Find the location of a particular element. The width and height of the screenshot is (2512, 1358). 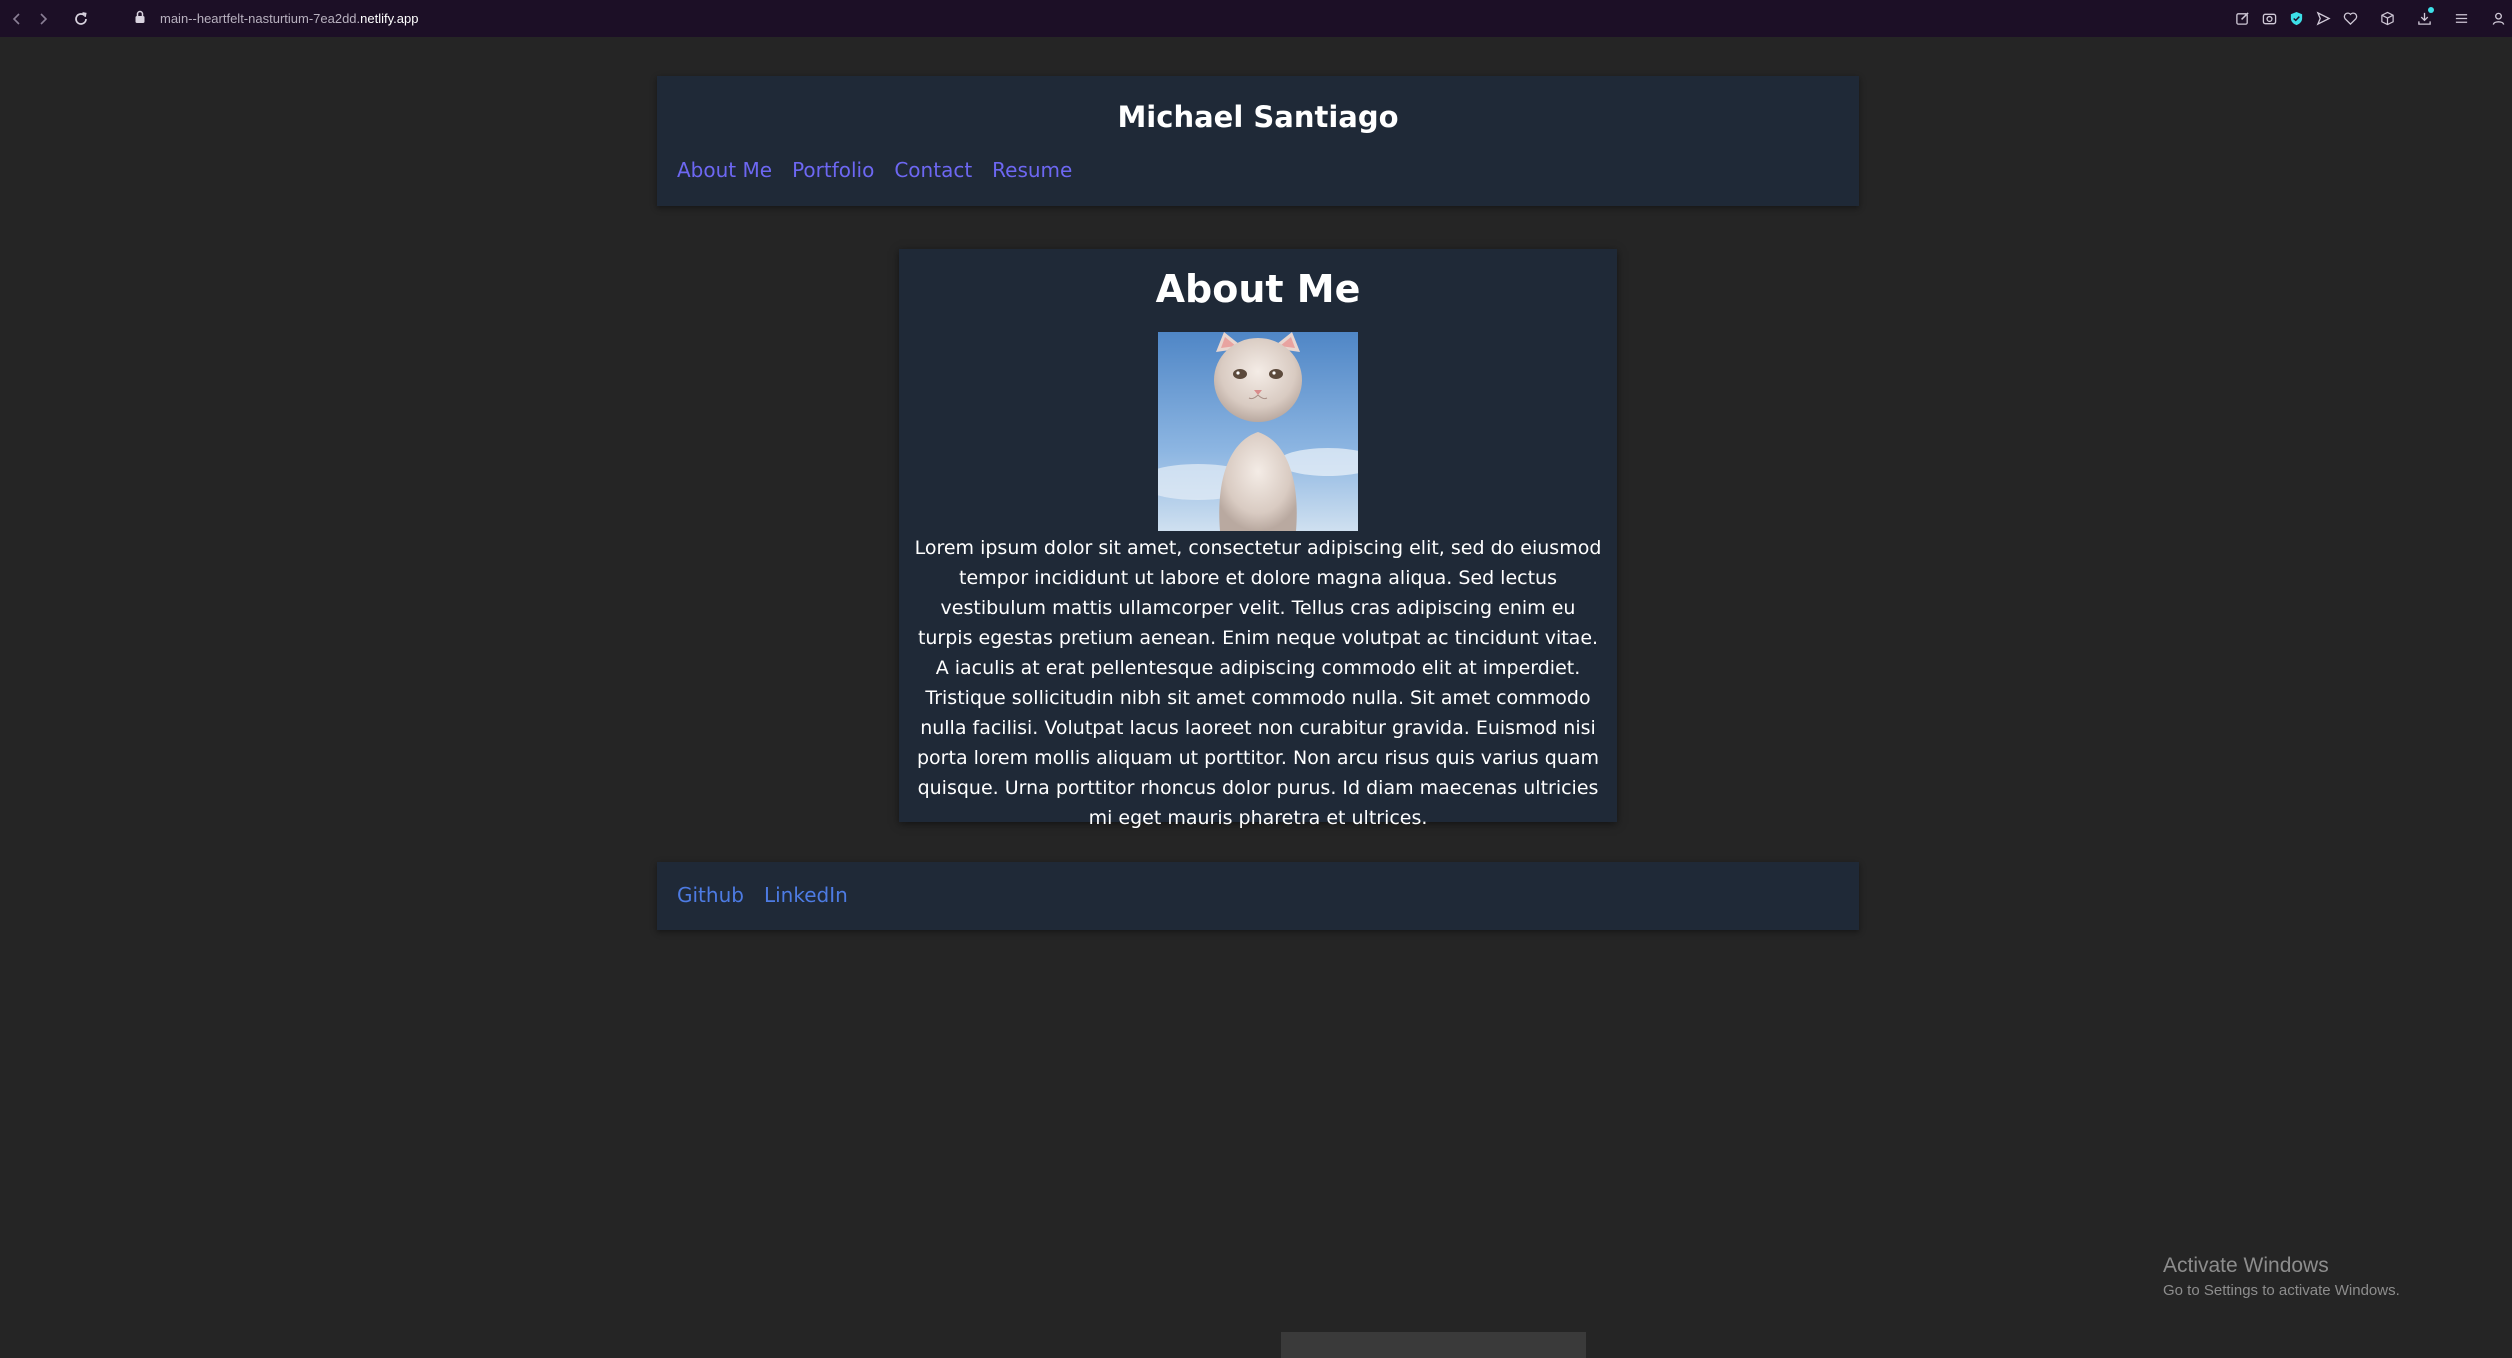

lock-icon is located at coordinates (140, 18).